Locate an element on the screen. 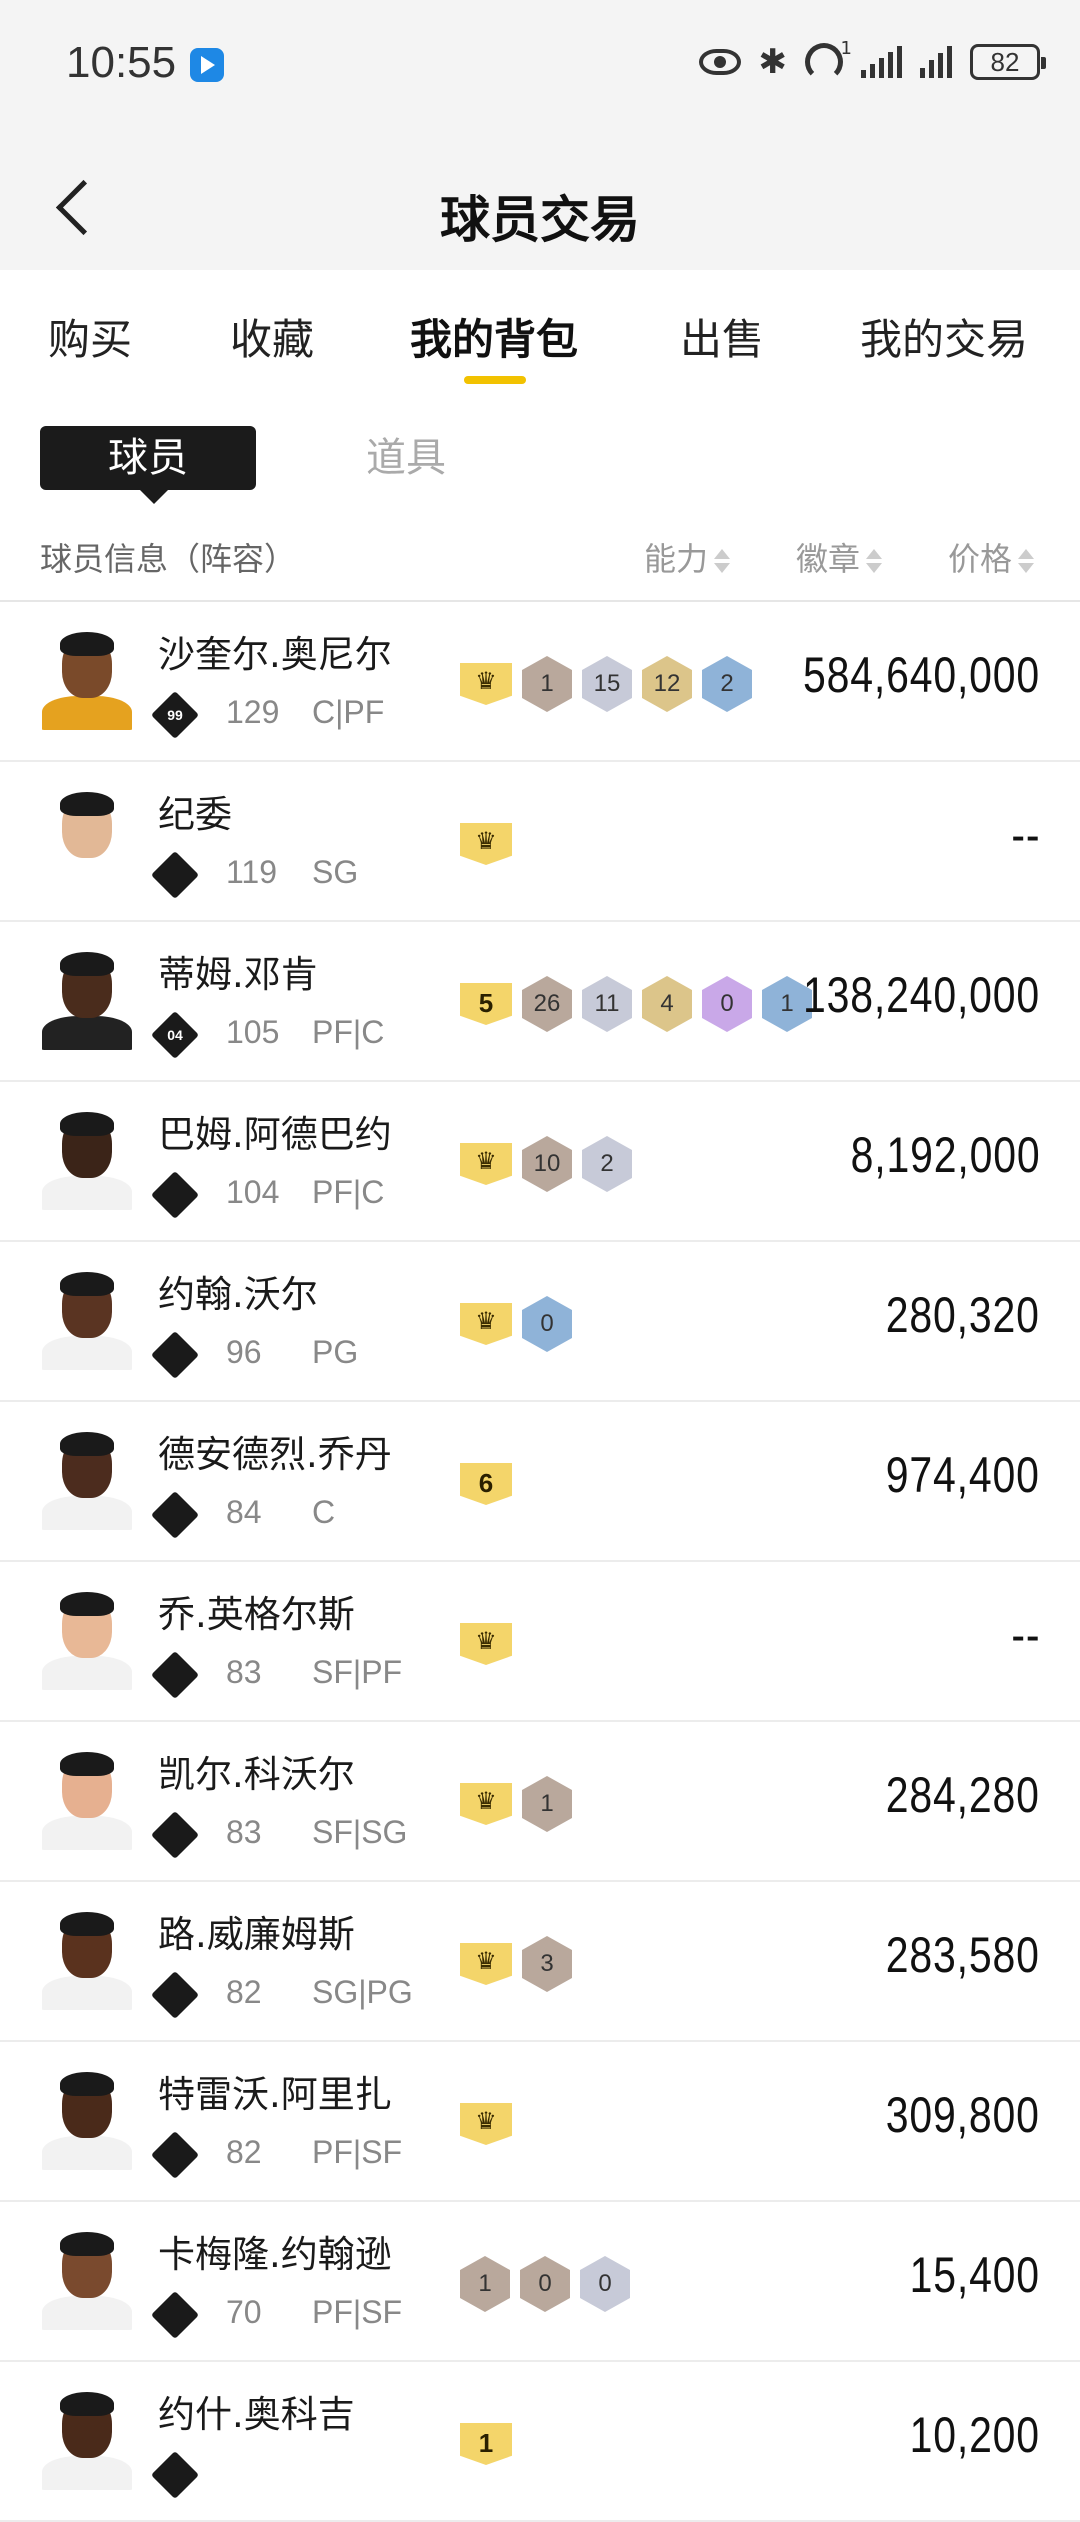 Image resolution: width=1080 pixels, height=2522 pixels. player-row: 德安德烈.乔丹 84 C 6 974,400 is located at coordinates (540, 1482).